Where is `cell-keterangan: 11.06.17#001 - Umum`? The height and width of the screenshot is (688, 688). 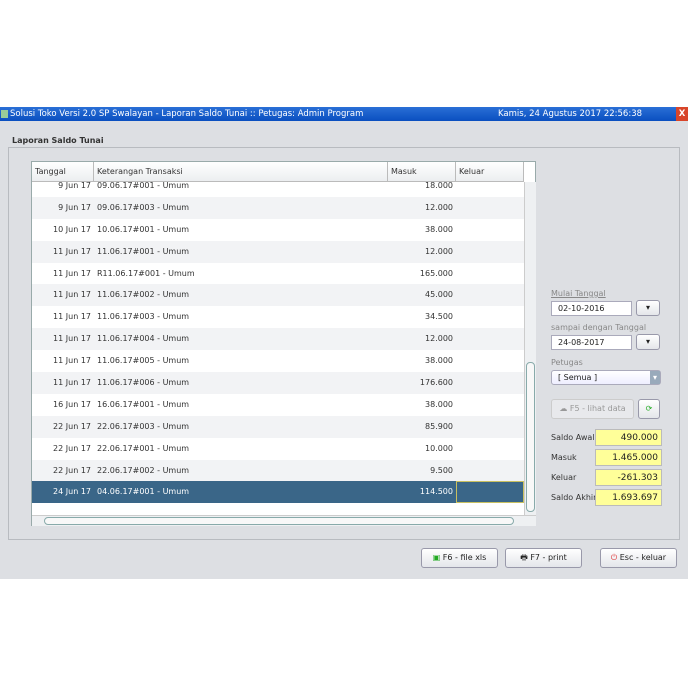 cell-keterangan: 11.06.17#001 - Umum is located at coordinates (143, 251).